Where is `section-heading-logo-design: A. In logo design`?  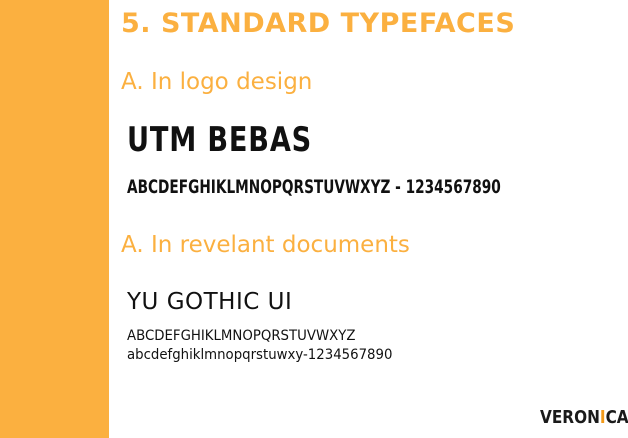
section-heading-logo-design: A. In logo design is located at coordinates (217, 82).